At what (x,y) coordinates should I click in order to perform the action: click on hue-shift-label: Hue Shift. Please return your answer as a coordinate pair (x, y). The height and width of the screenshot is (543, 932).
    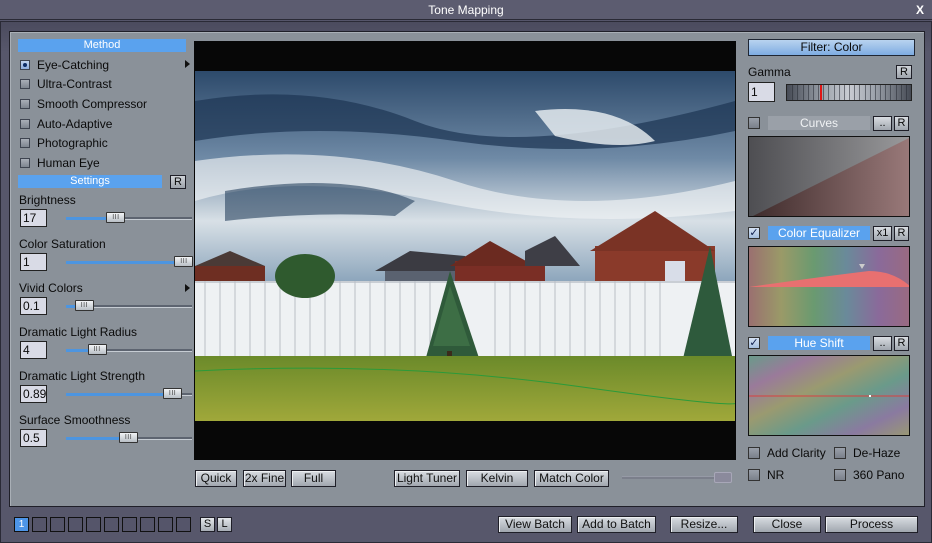
    Looking at the image, I should click on (819, 343).